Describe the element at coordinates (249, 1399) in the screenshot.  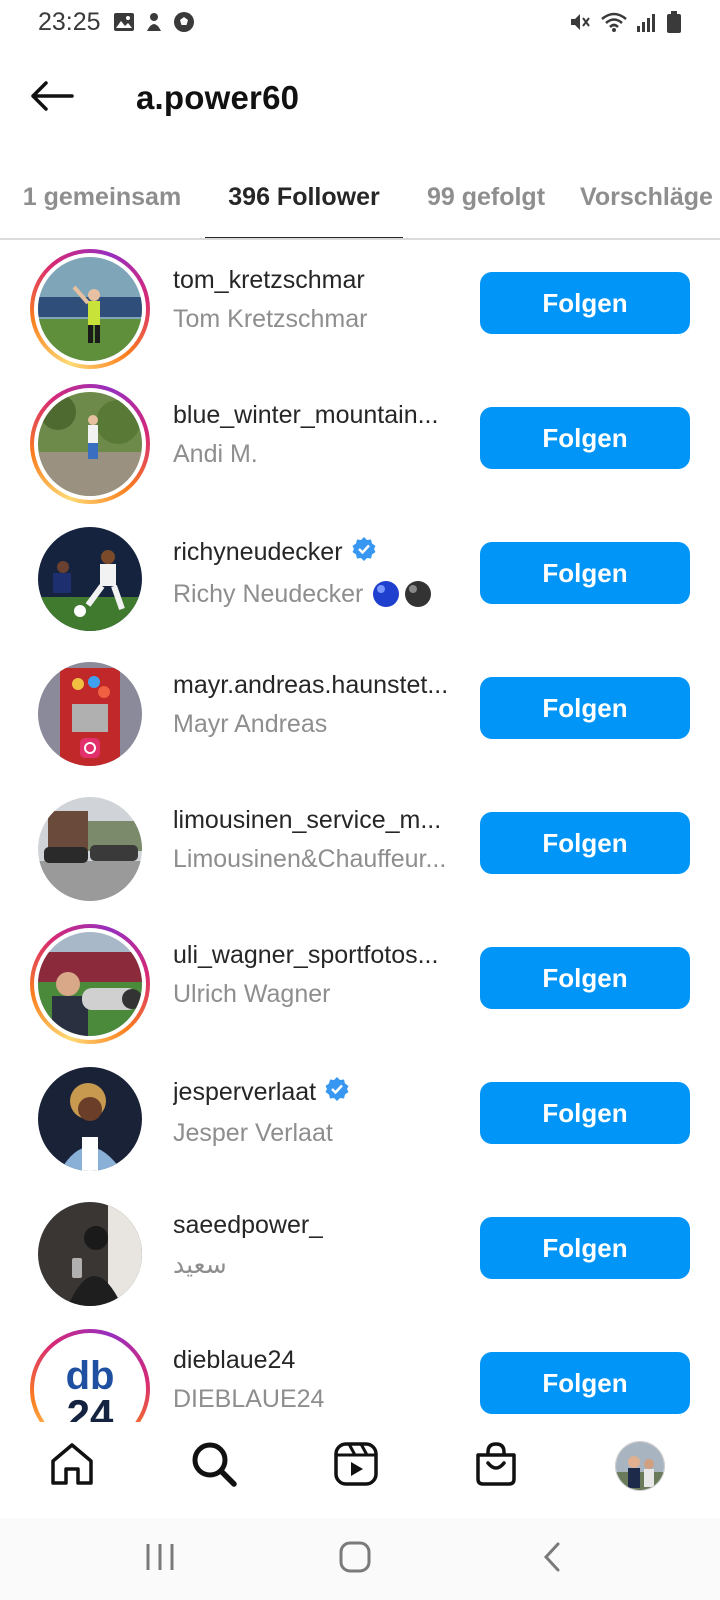
I see `full-name: DIEBLAUE24` at that location.